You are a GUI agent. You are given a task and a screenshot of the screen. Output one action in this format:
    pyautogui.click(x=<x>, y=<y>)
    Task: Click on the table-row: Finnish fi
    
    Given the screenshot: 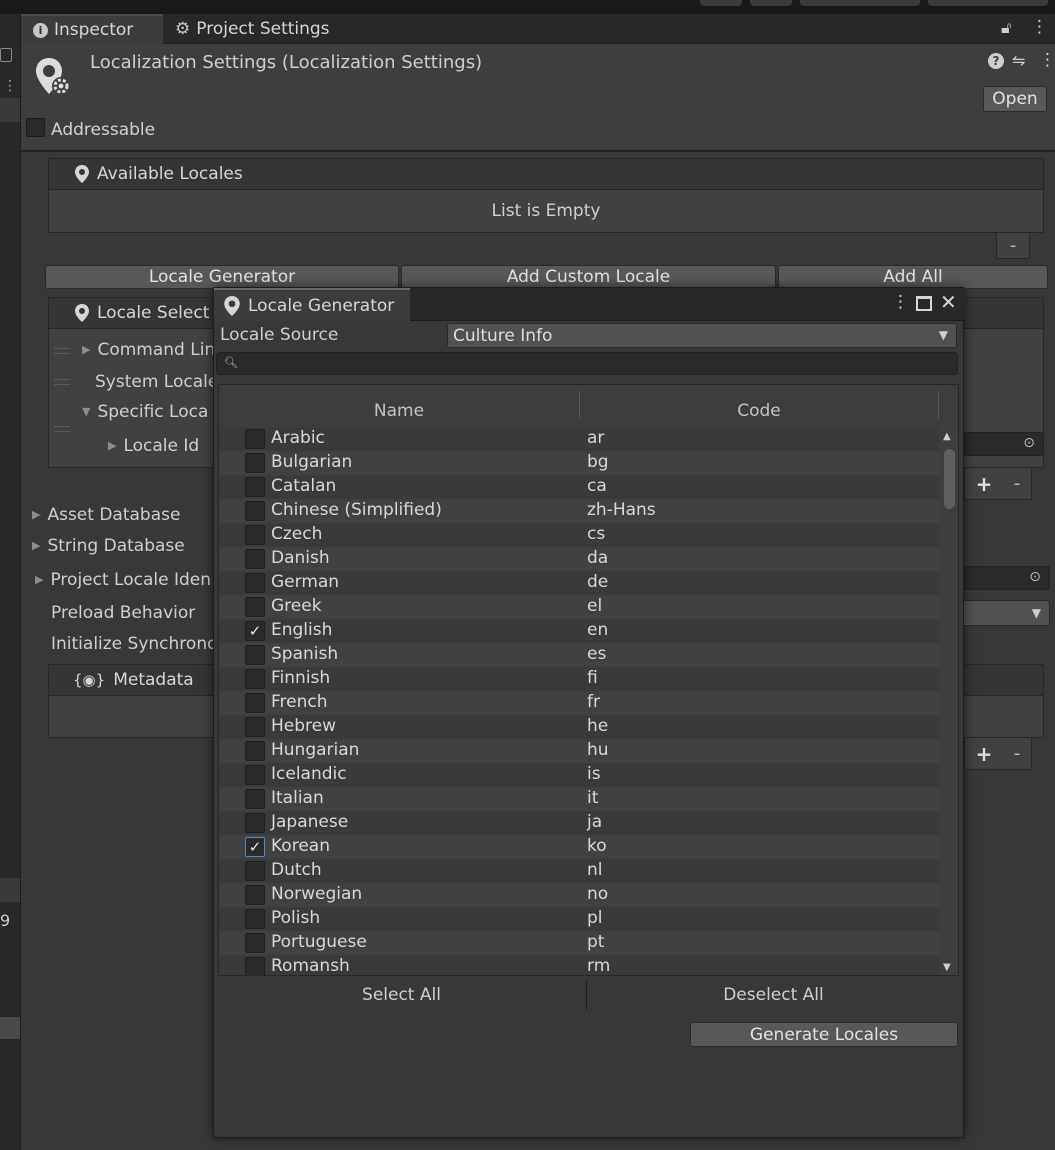 What is the action you would take?
    pyautogui.click(x=579, y=679)
    